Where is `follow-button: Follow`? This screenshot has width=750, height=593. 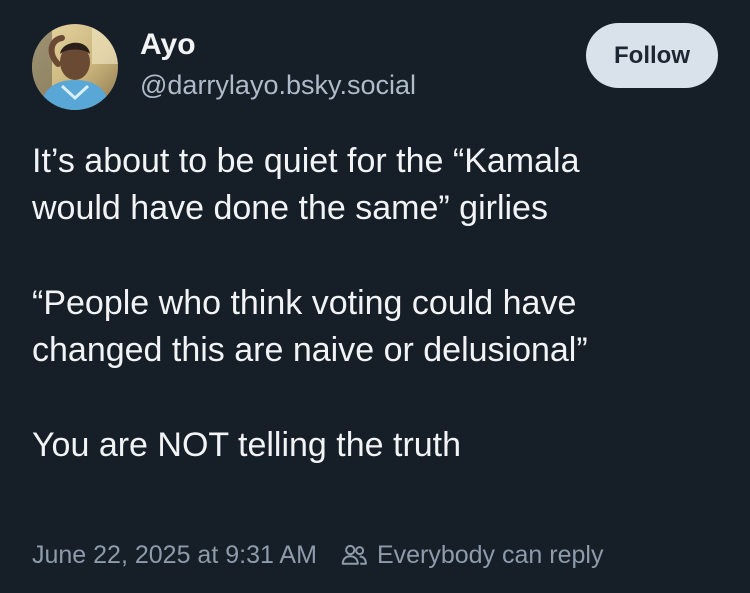
follow-button: Follow is located at coordinates (652, 55).